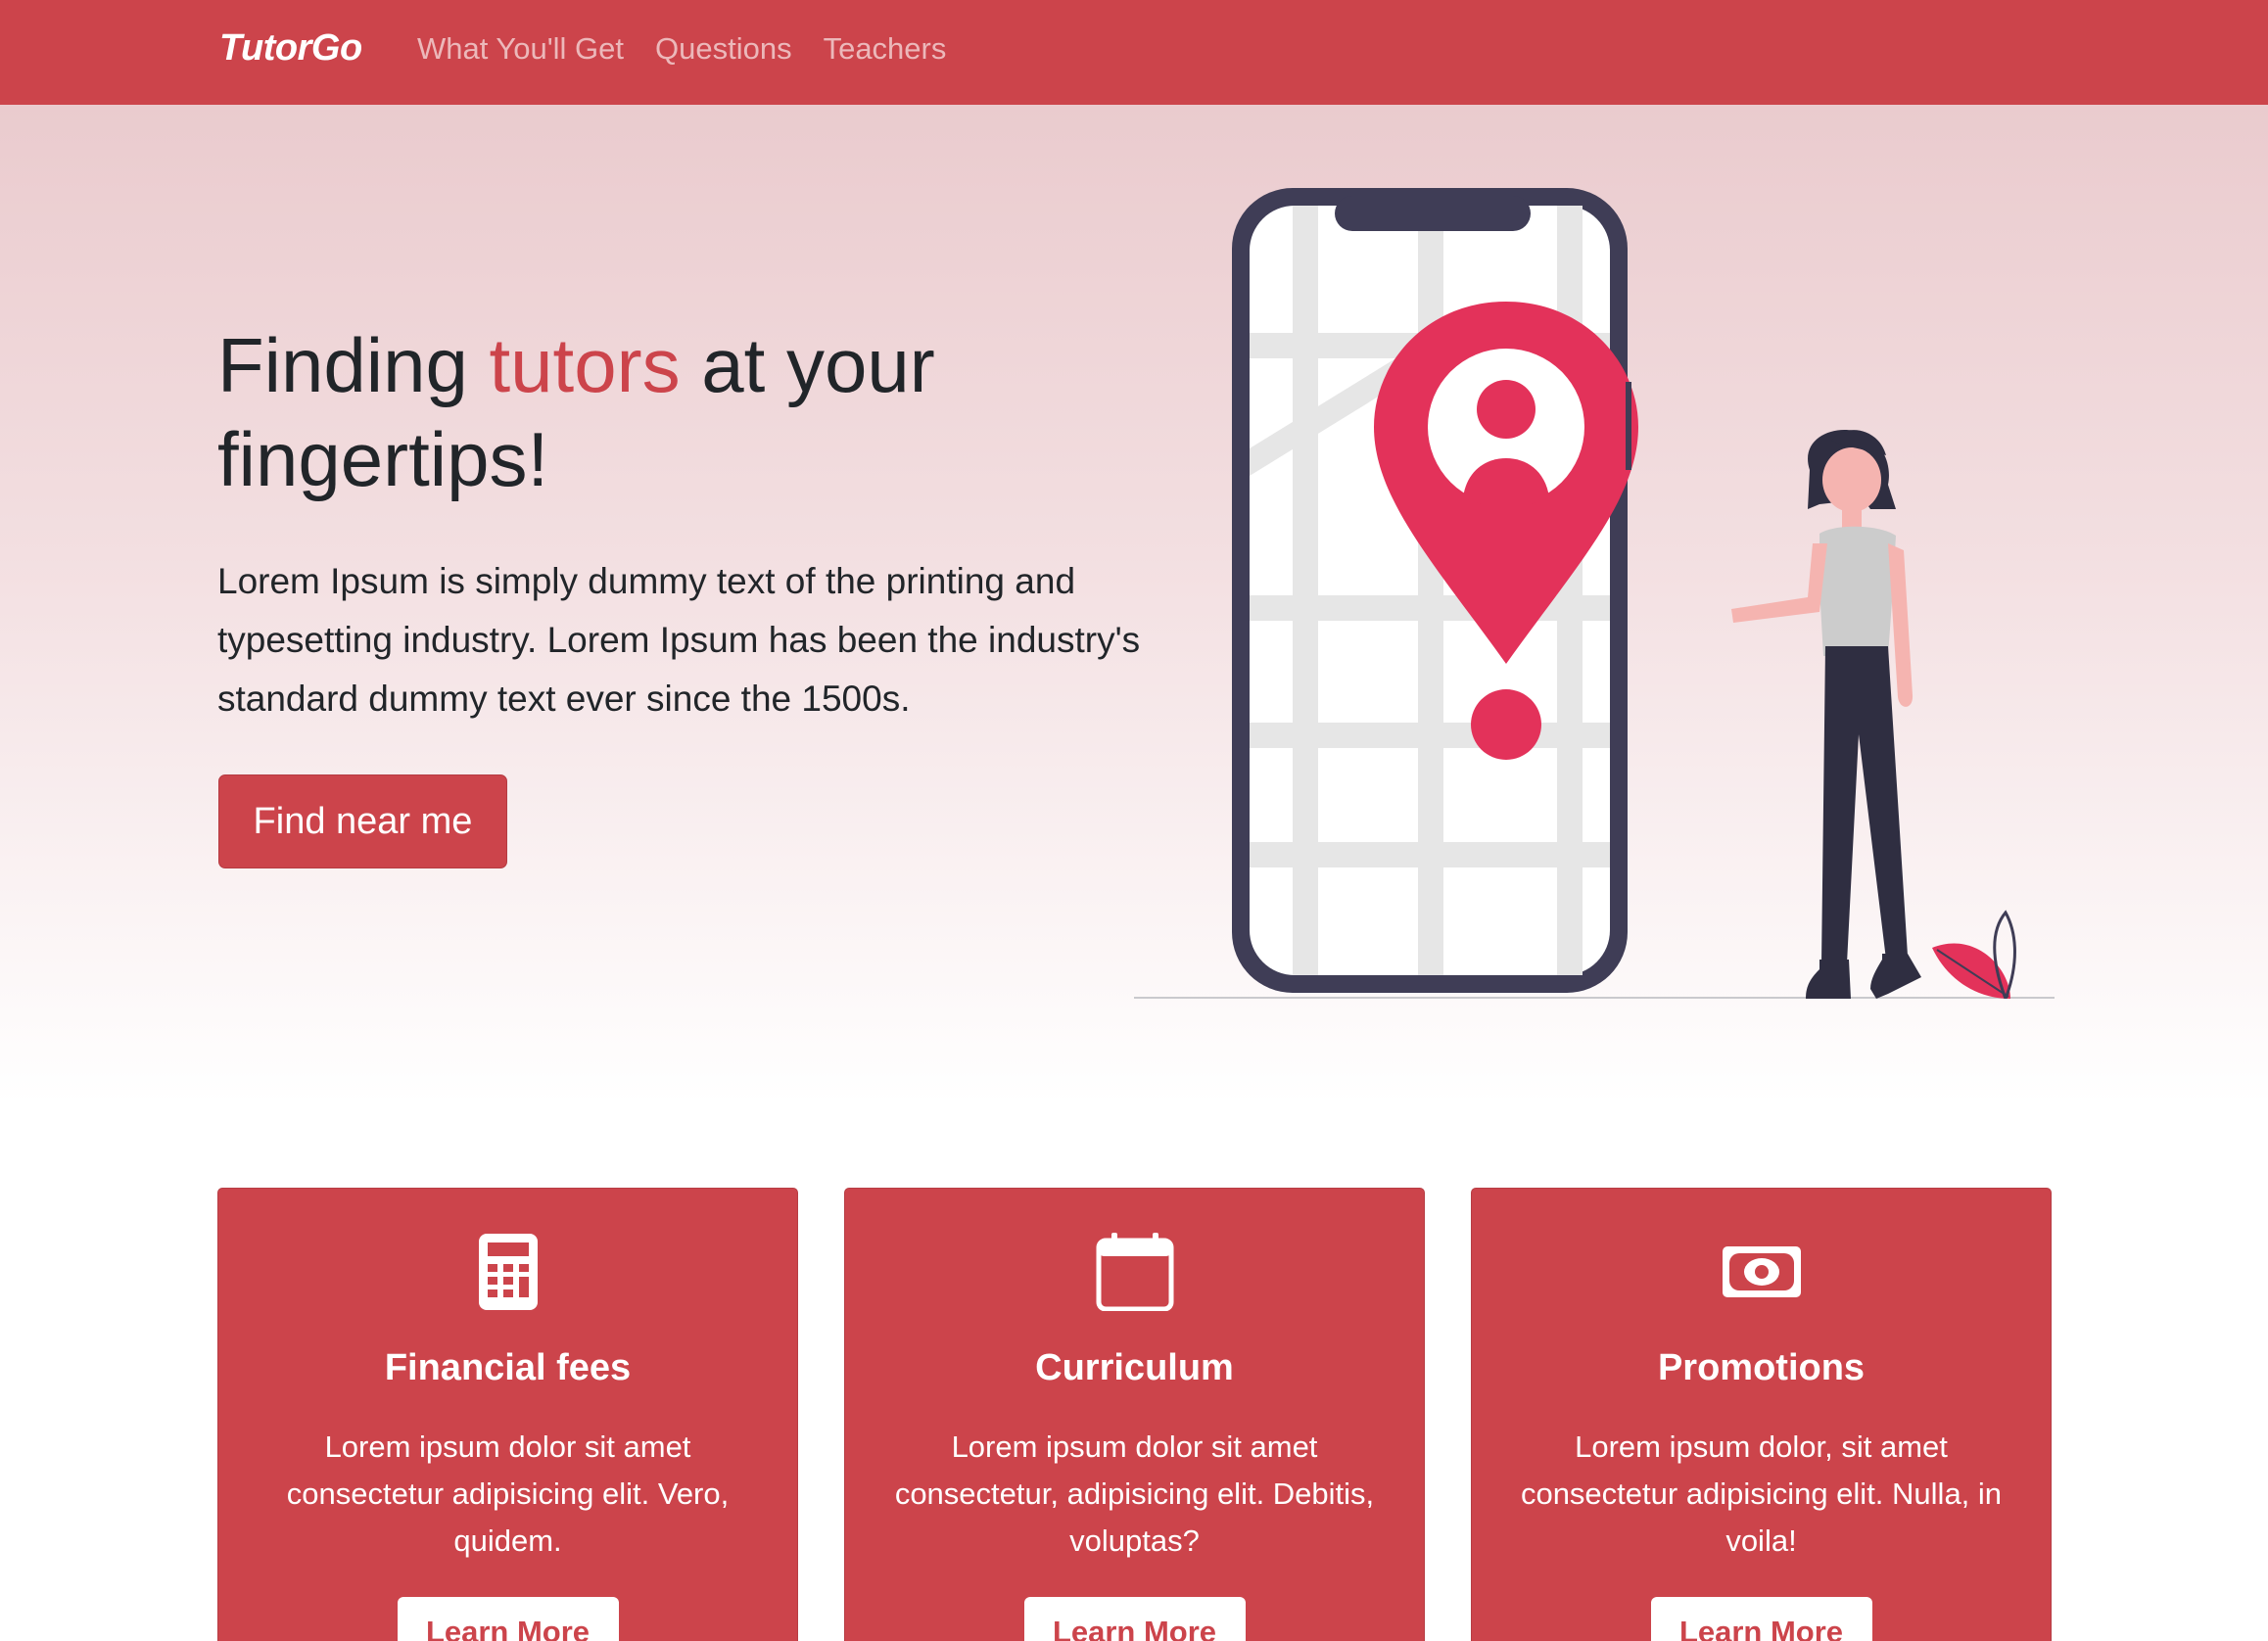 The height and width of the screenshot is (1641, 2268). What do you see at coordinates (508, 1277) in the screenshot?
I see `calculator-icon` at bounding box center [508, 1277].